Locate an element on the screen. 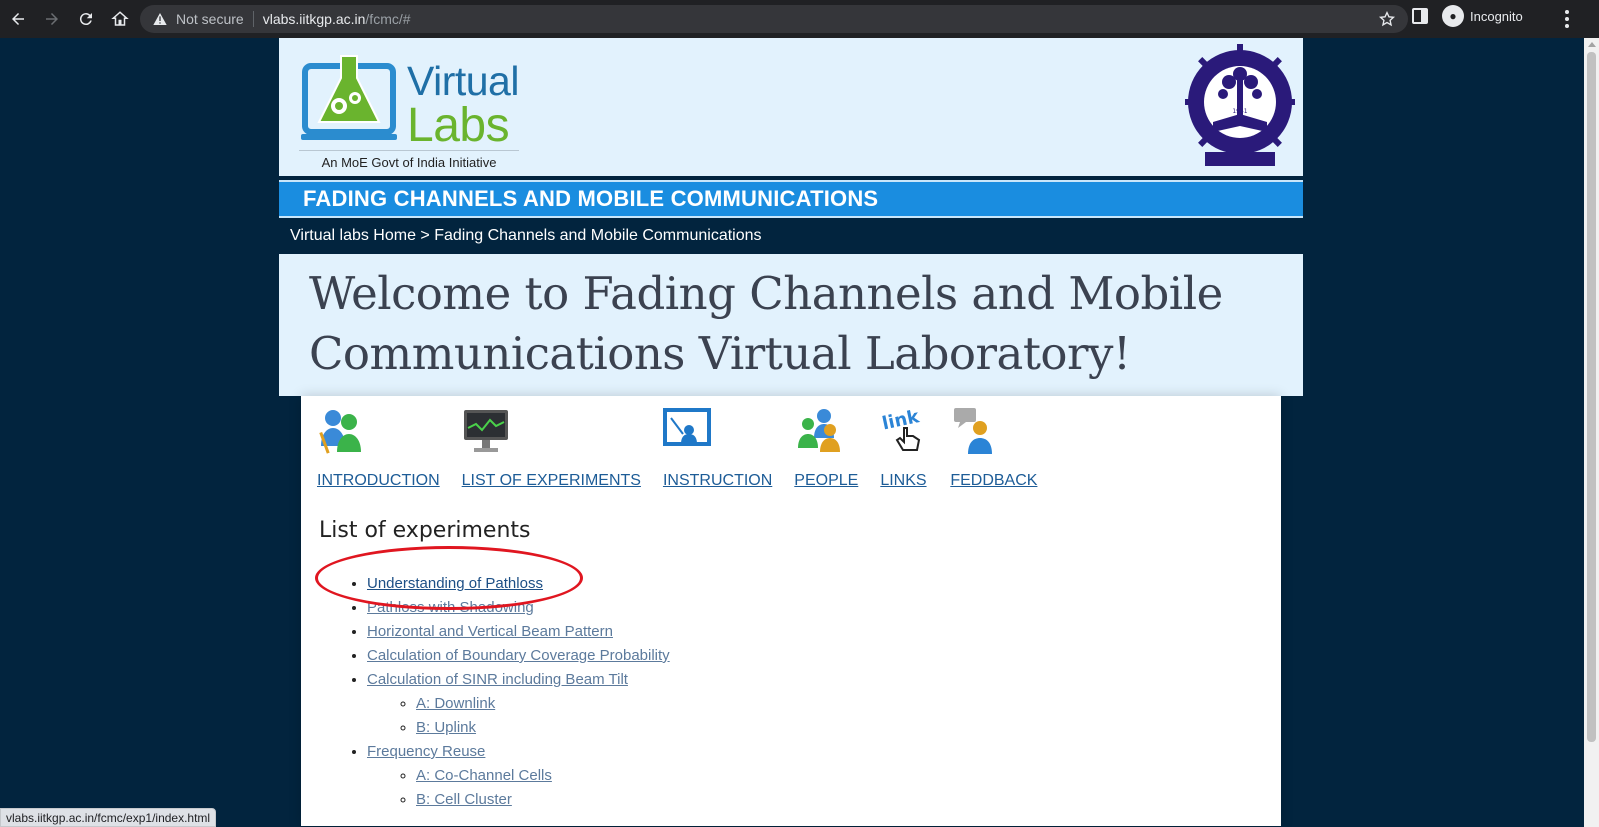 The width and height of the screenshot is (1599, 827). nav-list-of-experiments-link: LIST OF EXPERIMENTS is located at coordinates (551, 481).